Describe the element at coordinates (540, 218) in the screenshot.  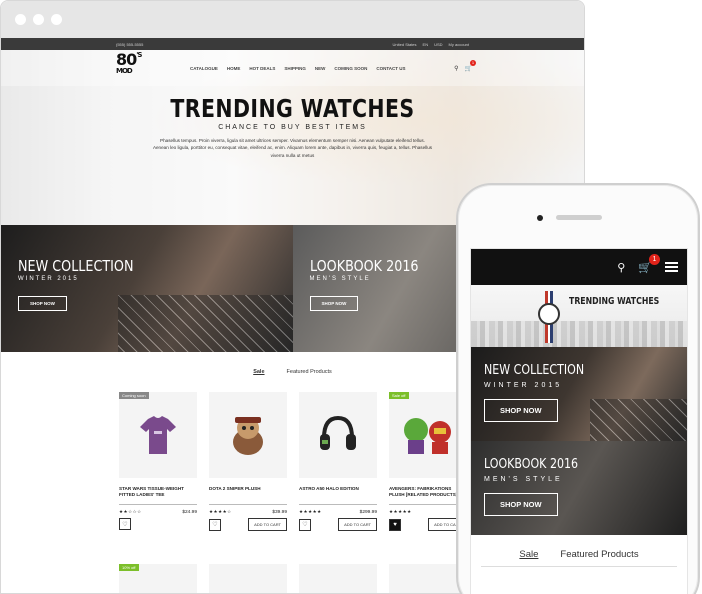
I see `phone-camera` at that location.